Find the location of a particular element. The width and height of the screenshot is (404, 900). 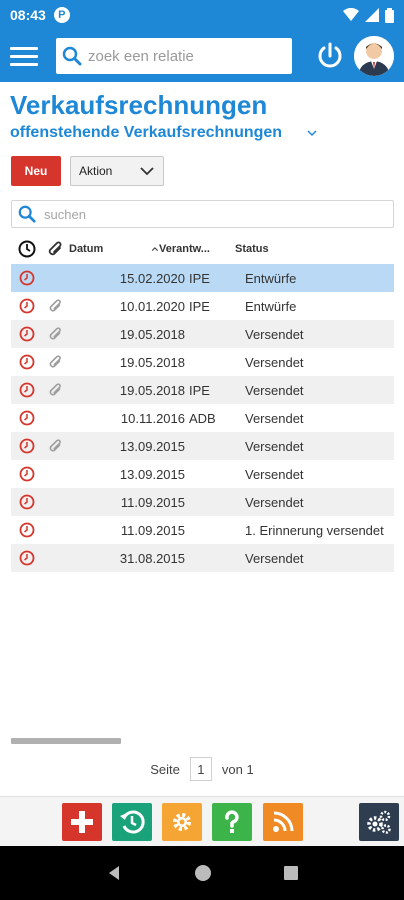

row-datum: 11.09.2015 is located at coordinates (152, 530).